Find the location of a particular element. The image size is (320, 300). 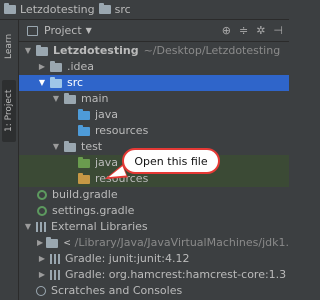

project-view-selector: Project is located at coordinates (63, 30).